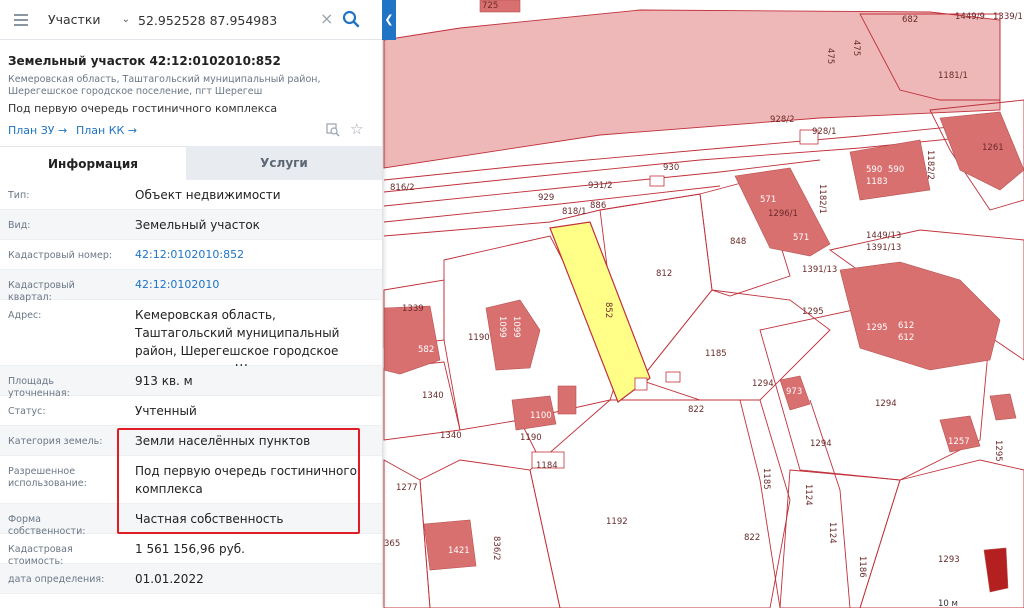 The image size is (1024, 608). I want to click on attr-row-valuation-date: дата определения: 01.01.2022, so click(191, 579).